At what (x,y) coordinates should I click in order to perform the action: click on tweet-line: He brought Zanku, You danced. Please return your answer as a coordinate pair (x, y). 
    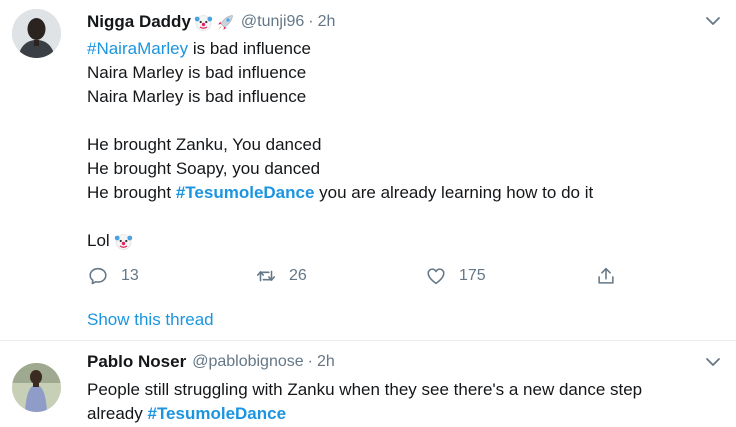
    Looking at the image, I should click on (204, 144).